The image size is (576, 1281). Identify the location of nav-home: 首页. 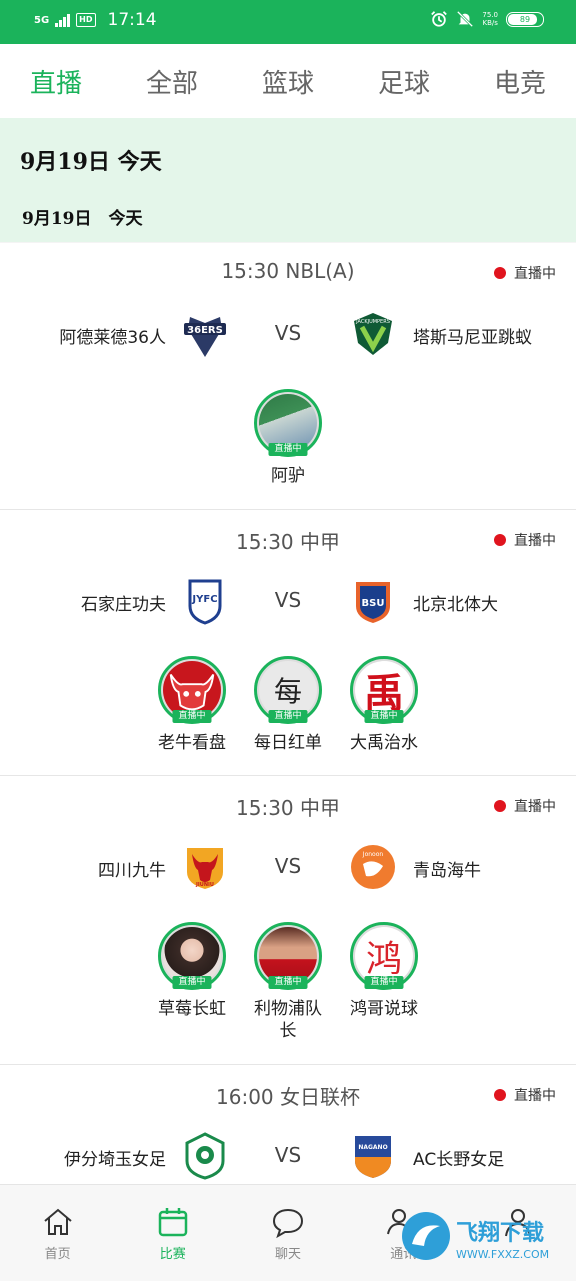
(57, 1233).